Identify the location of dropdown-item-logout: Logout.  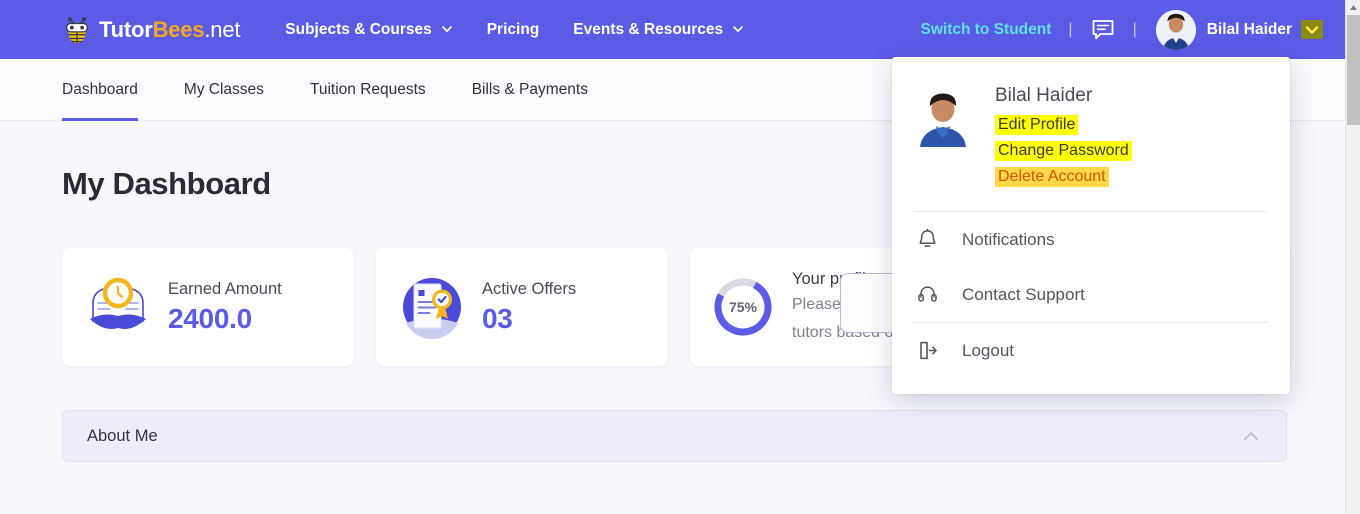
(1091, 350).